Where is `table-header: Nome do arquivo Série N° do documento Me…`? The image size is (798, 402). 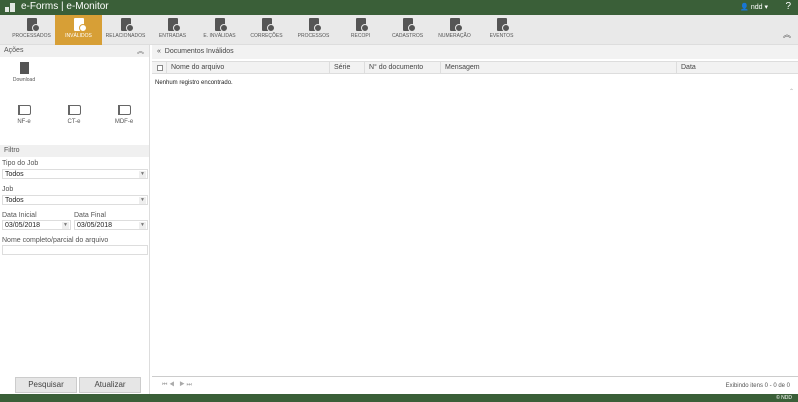 table-header: Nome do arquivo Série N° do documento Me… is located at coordinates (475, 67).